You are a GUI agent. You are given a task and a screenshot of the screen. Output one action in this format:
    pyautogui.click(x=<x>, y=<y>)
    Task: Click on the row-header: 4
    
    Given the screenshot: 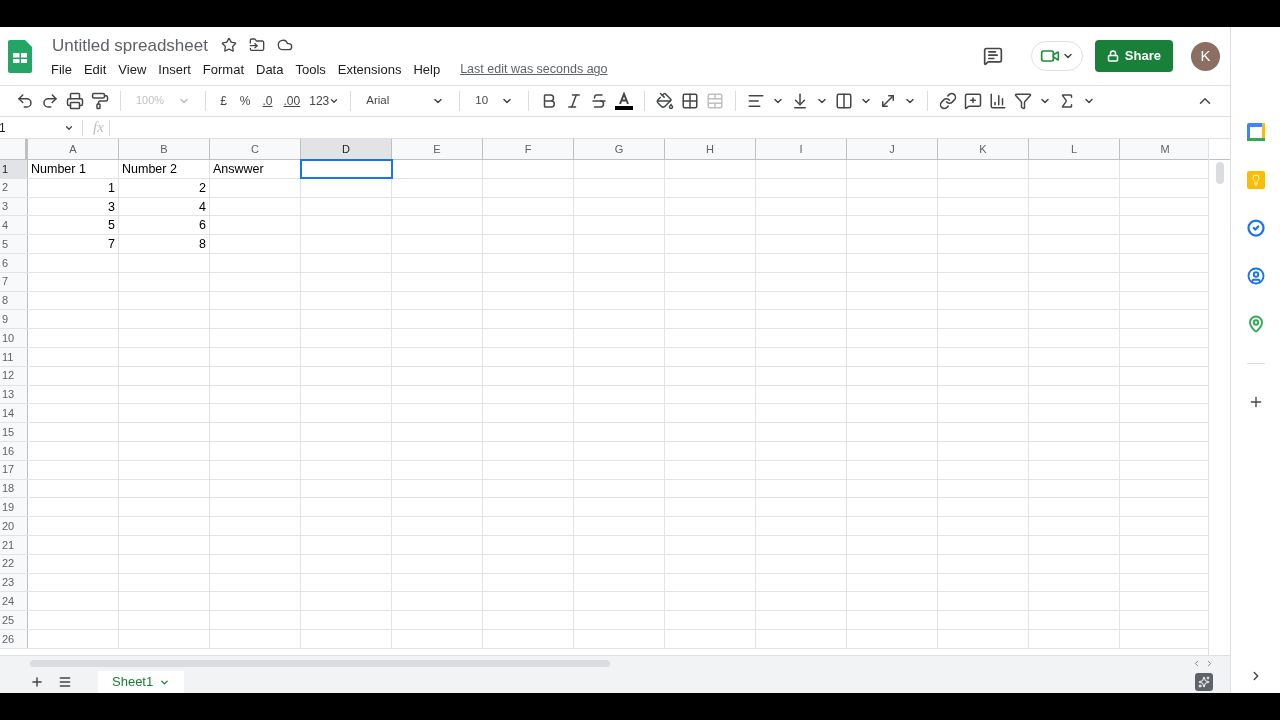 What is the action you would take?
    pyautogui.click(x=14, y=225)
    